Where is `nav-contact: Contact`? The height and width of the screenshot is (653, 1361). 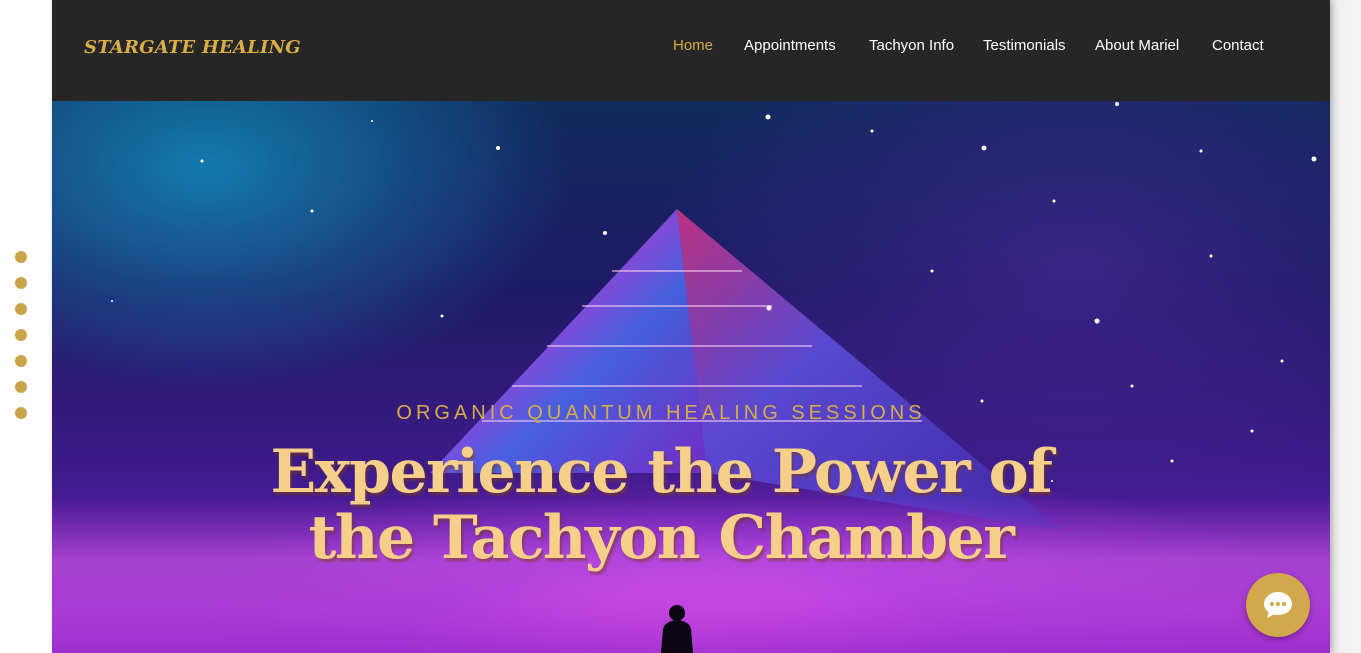
nav-contact: Contact is located at coordinates (1238, 45).